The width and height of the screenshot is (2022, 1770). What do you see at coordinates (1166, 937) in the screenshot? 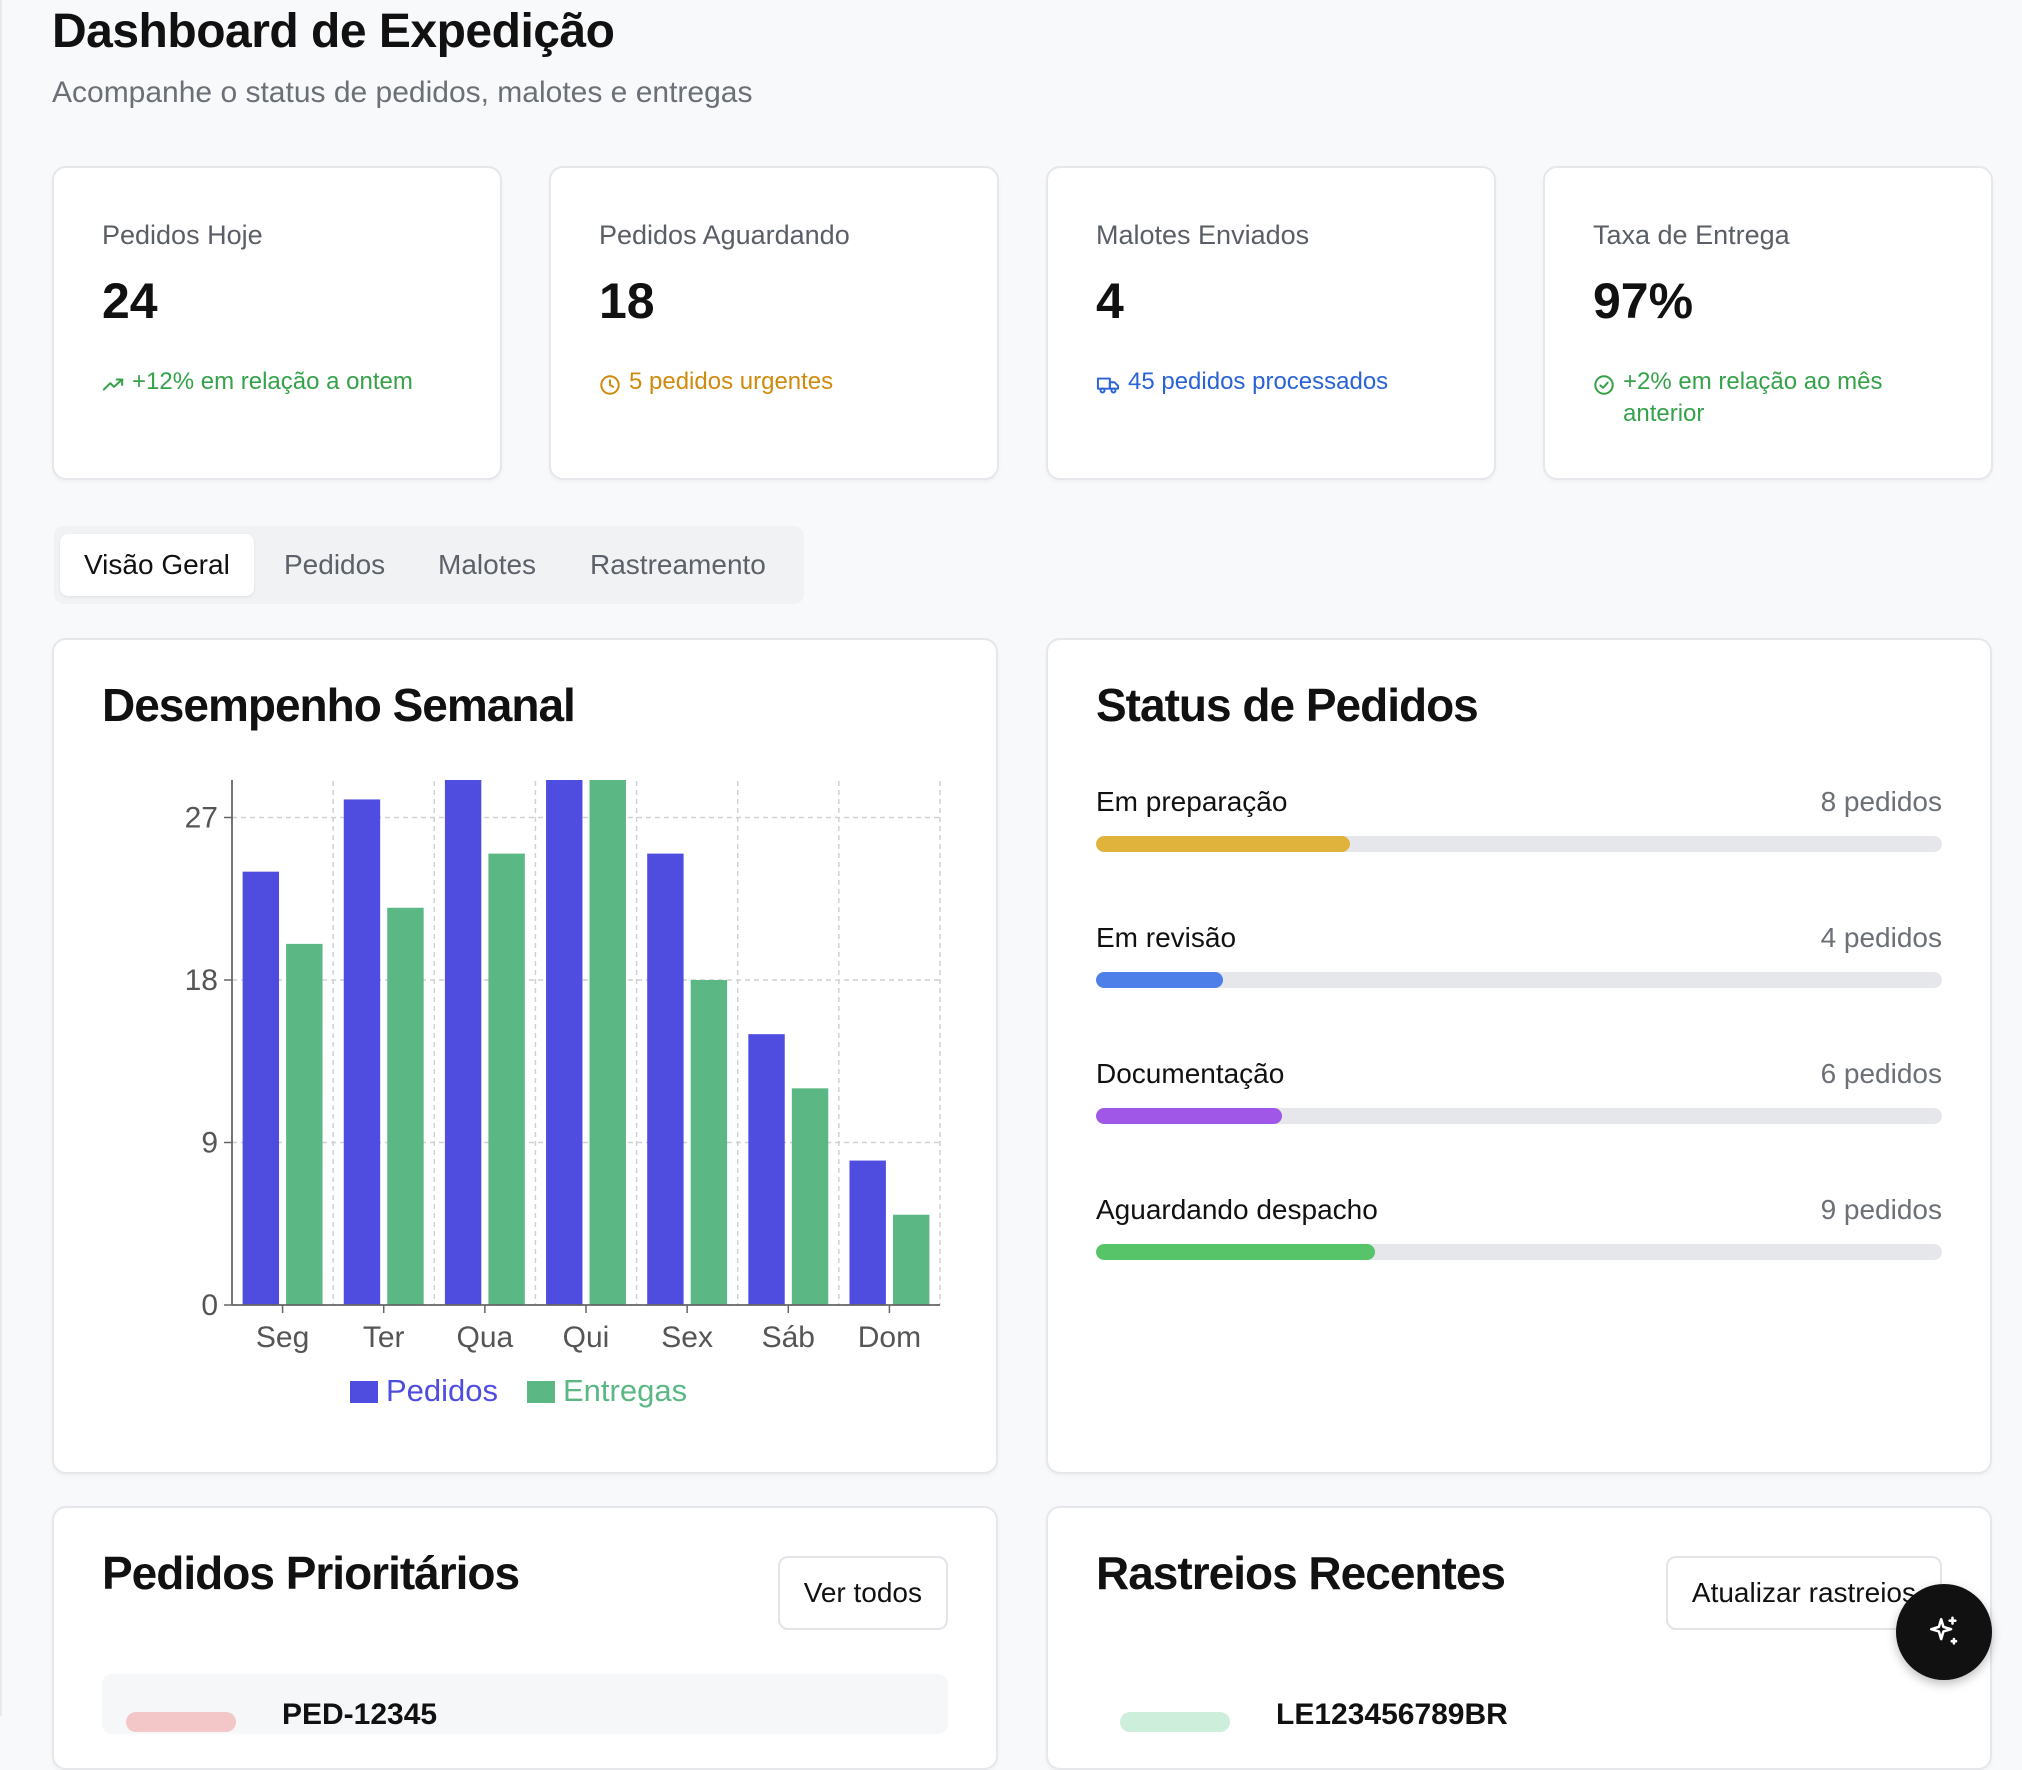
I see `status-name: Em revisão` at bounding box center [1166, 937].